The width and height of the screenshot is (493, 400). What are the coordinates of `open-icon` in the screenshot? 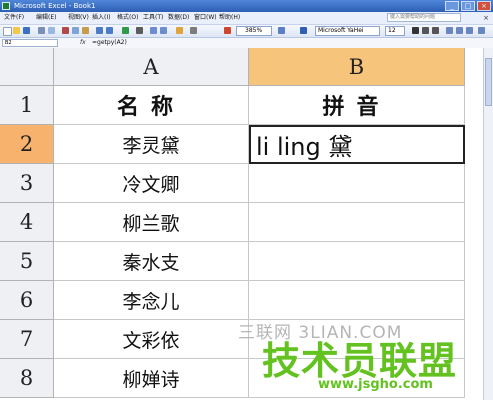 It's located at (16, 30).